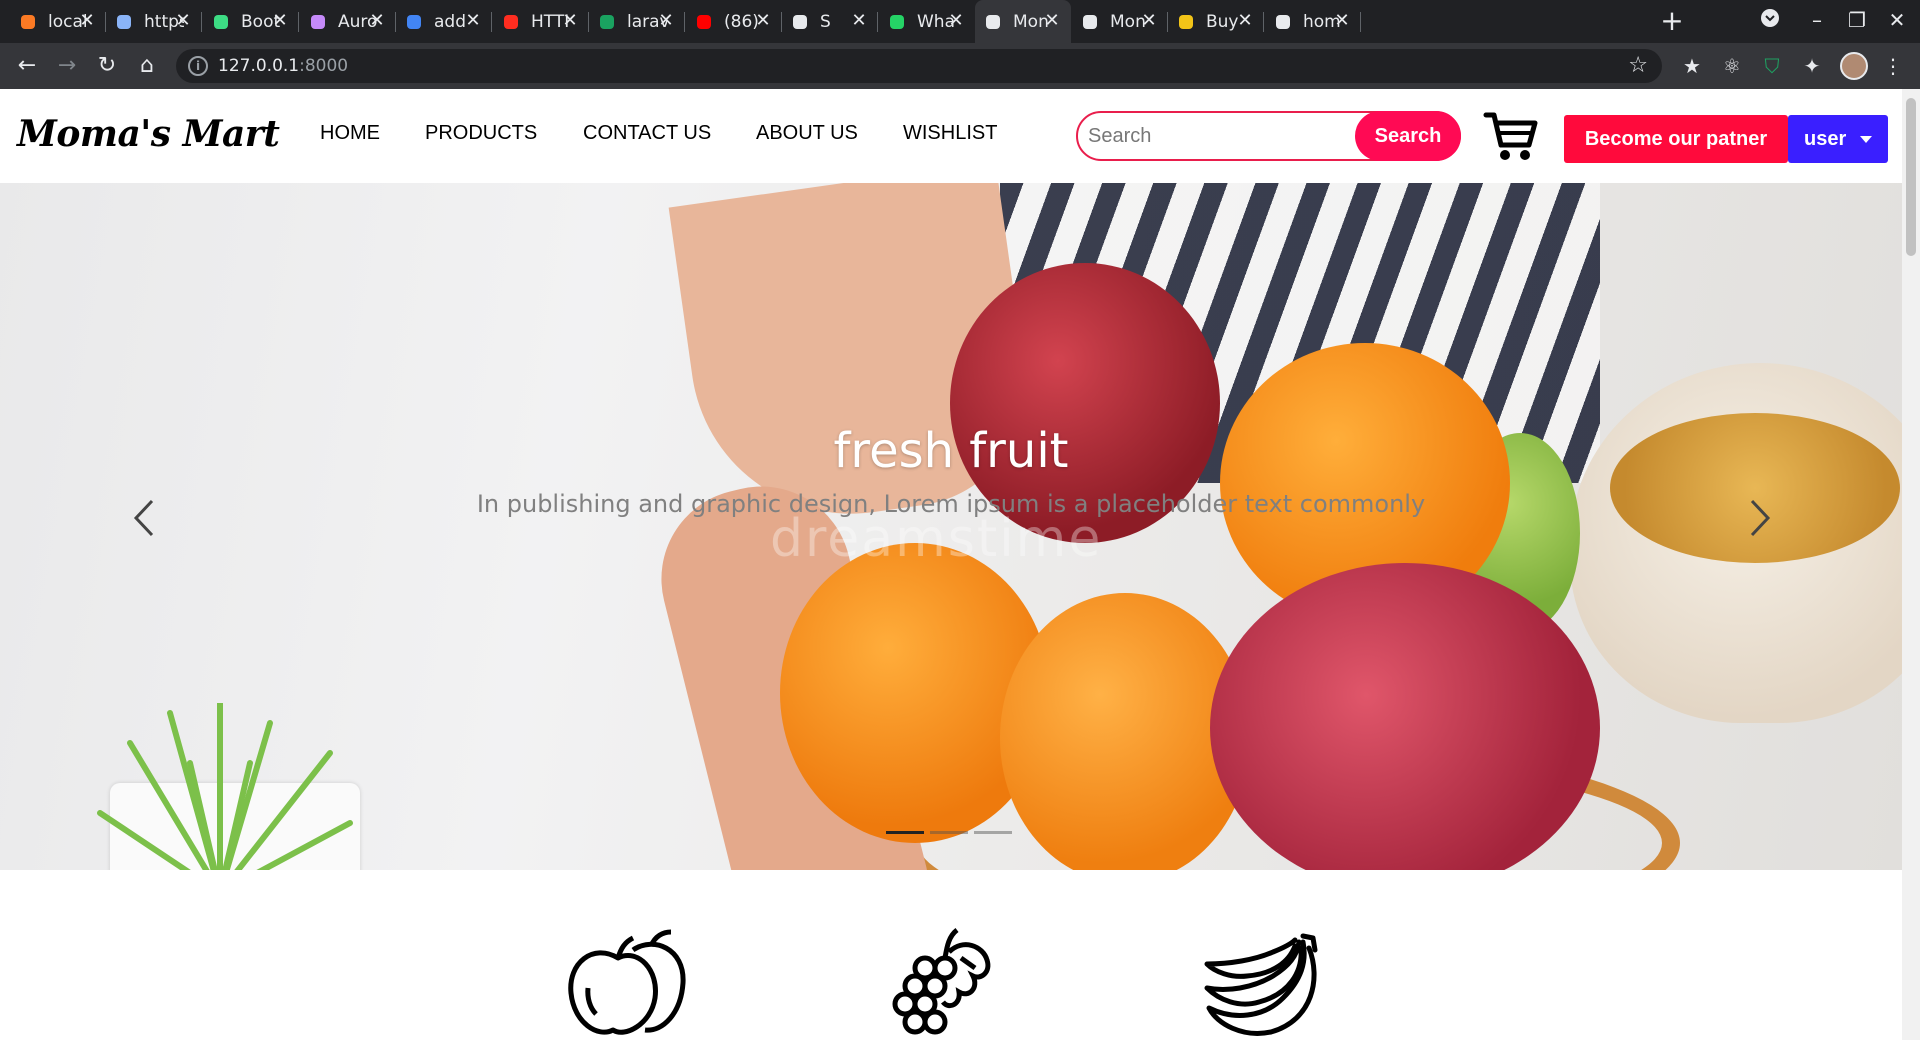 The height and width of the screenshot is (1040, 1920). What do you see at coordinates (1911, 564) in the screenshot?
I see `page-scrollbar` at bounding box center [1911, 564].